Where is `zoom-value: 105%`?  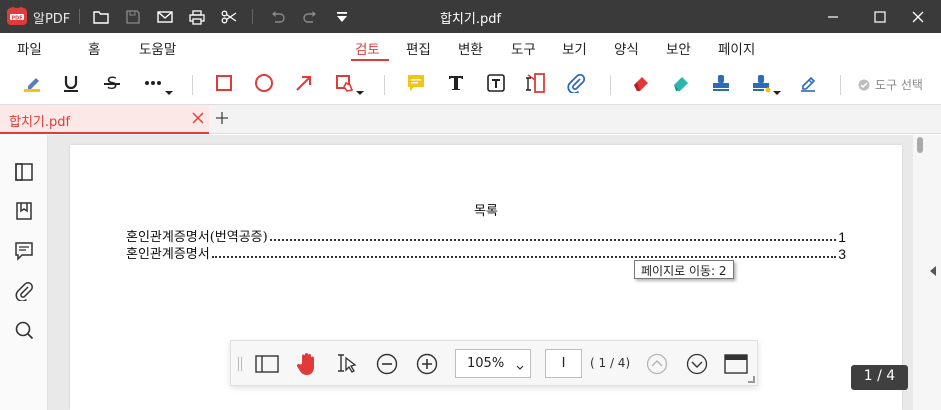 zoom-value: 105% is located at coordinates (486, 363).